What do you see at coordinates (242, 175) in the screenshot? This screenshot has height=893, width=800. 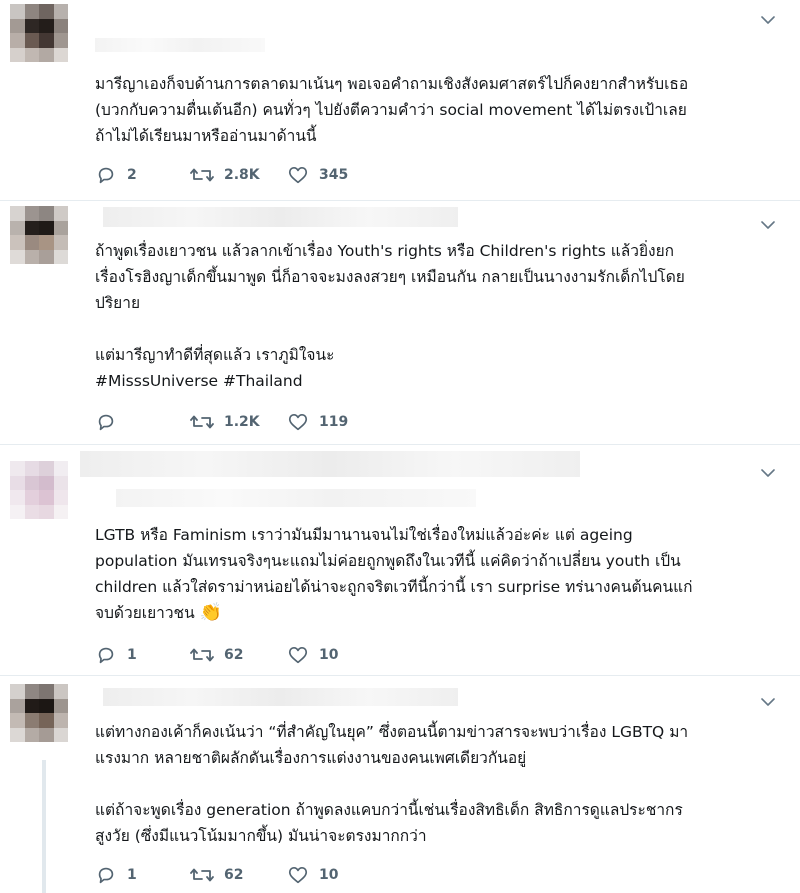 I see `retweet-count: 2.8K` at bounding box center [242, 175].